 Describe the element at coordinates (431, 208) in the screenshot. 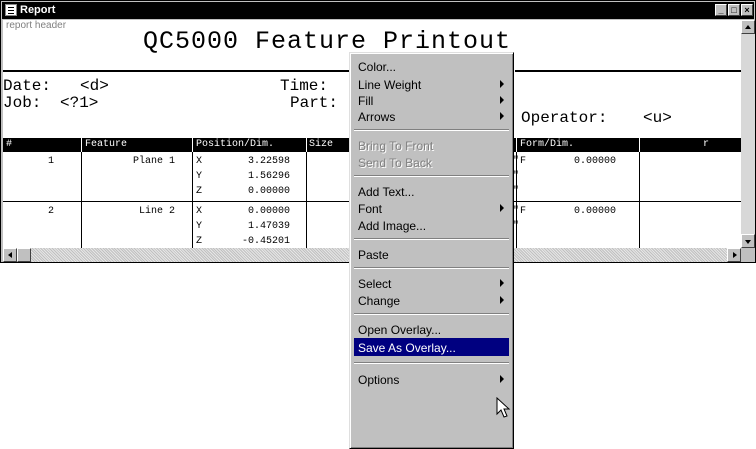

I see `menu-item-font: Font` at that location.